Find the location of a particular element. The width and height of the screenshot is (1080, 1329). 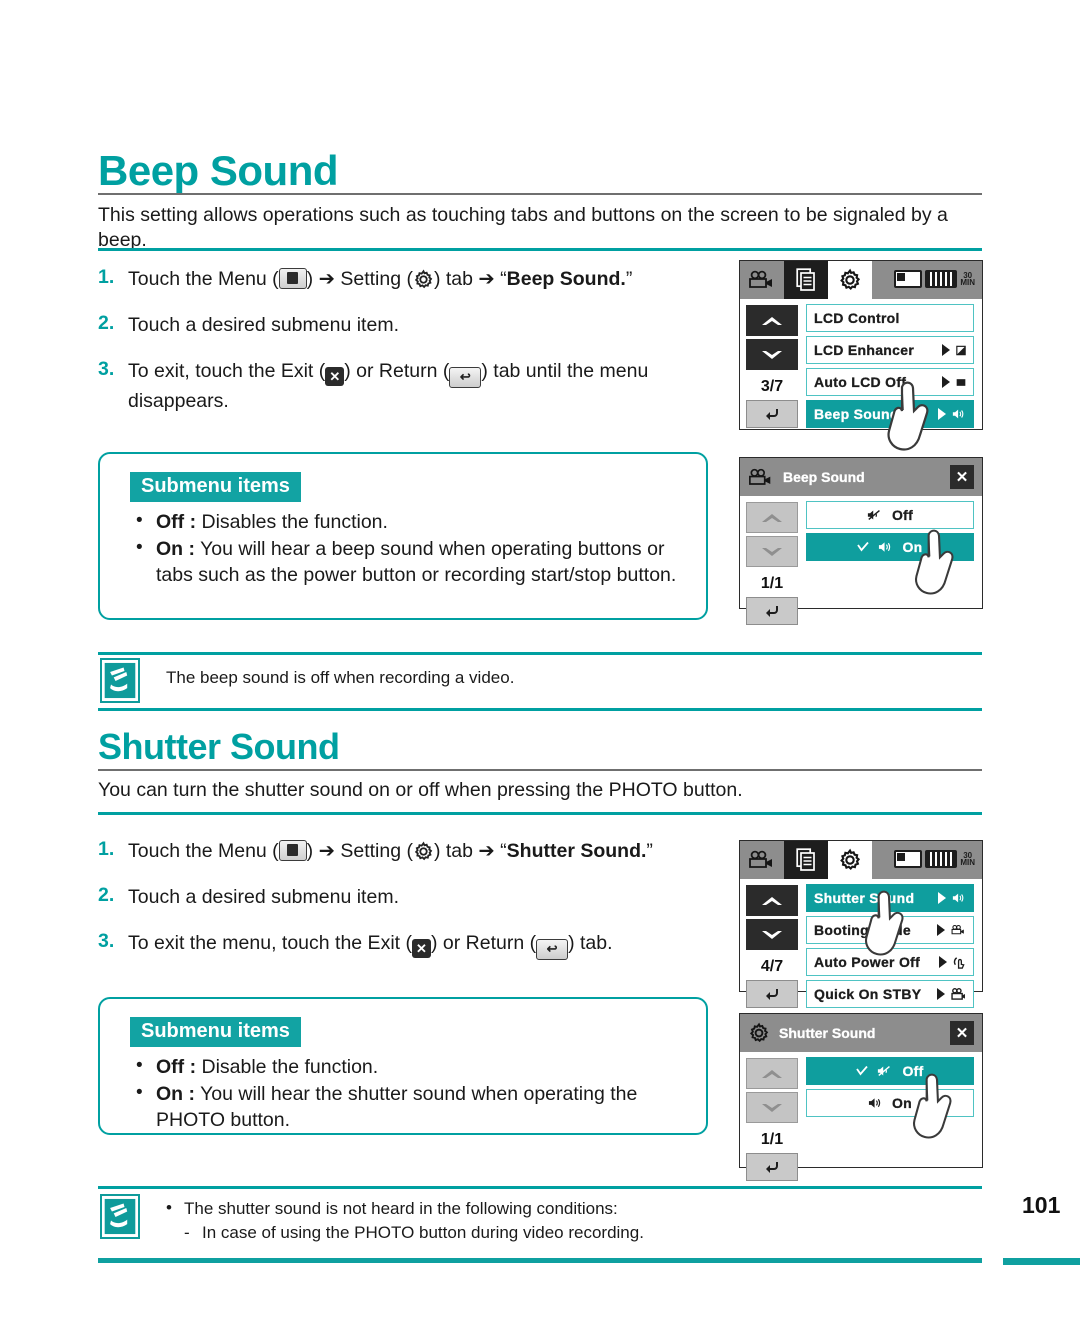

row-label: Off is located at coordinates (913, 1071).